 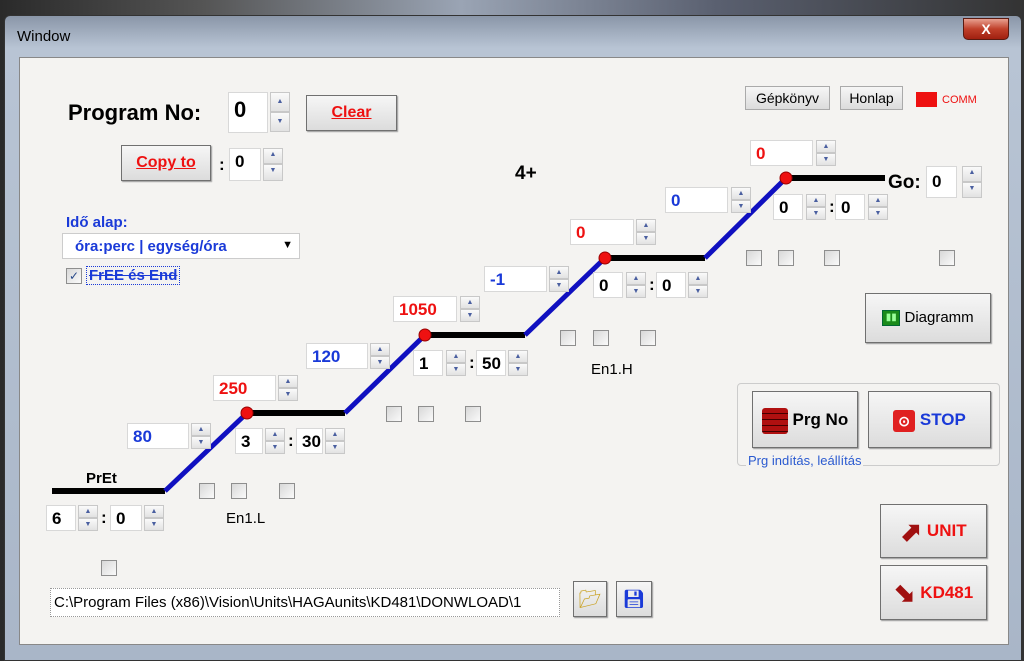 I want to click on pret-hours-spinner: ▲ ▼, so click(x=88, y=518).